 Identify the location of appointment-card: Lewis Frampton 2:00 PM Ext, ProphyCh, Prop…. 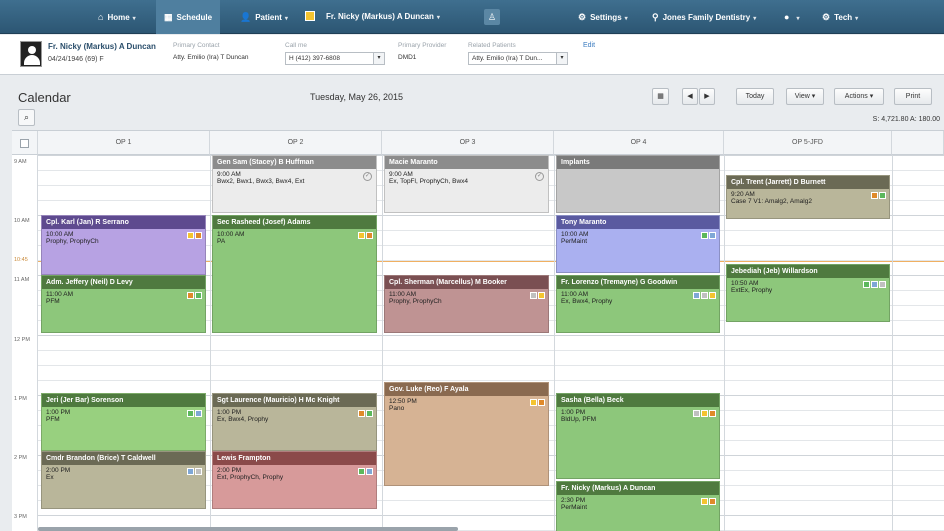
(294, 480).